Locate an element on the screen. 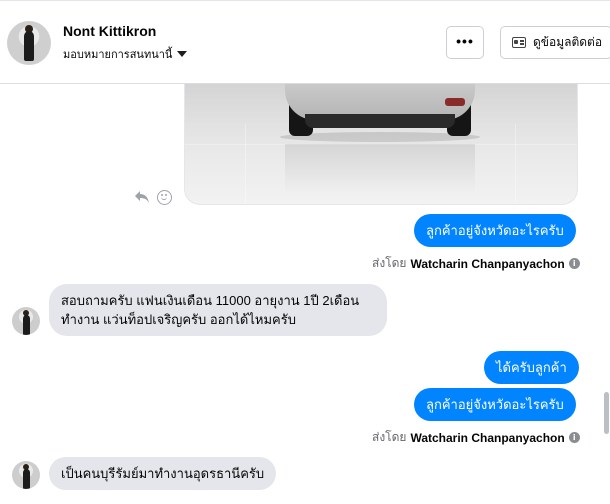 This screenshot has height=504, width=610. assign-label: มอบหมายการสนทนานี้ is located at coordinates (118, 55).